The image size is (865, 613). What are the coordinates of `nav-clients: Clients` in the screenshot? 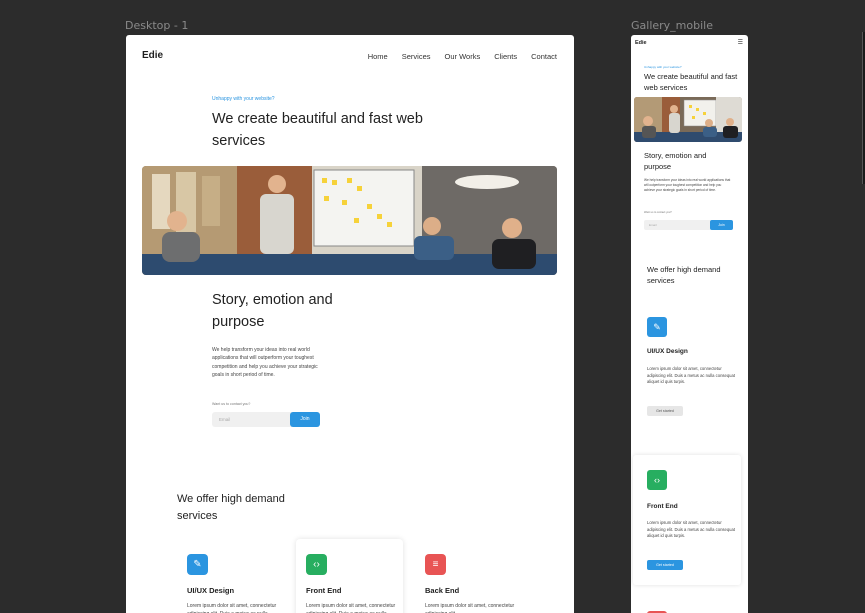 It's located at (505, 56).